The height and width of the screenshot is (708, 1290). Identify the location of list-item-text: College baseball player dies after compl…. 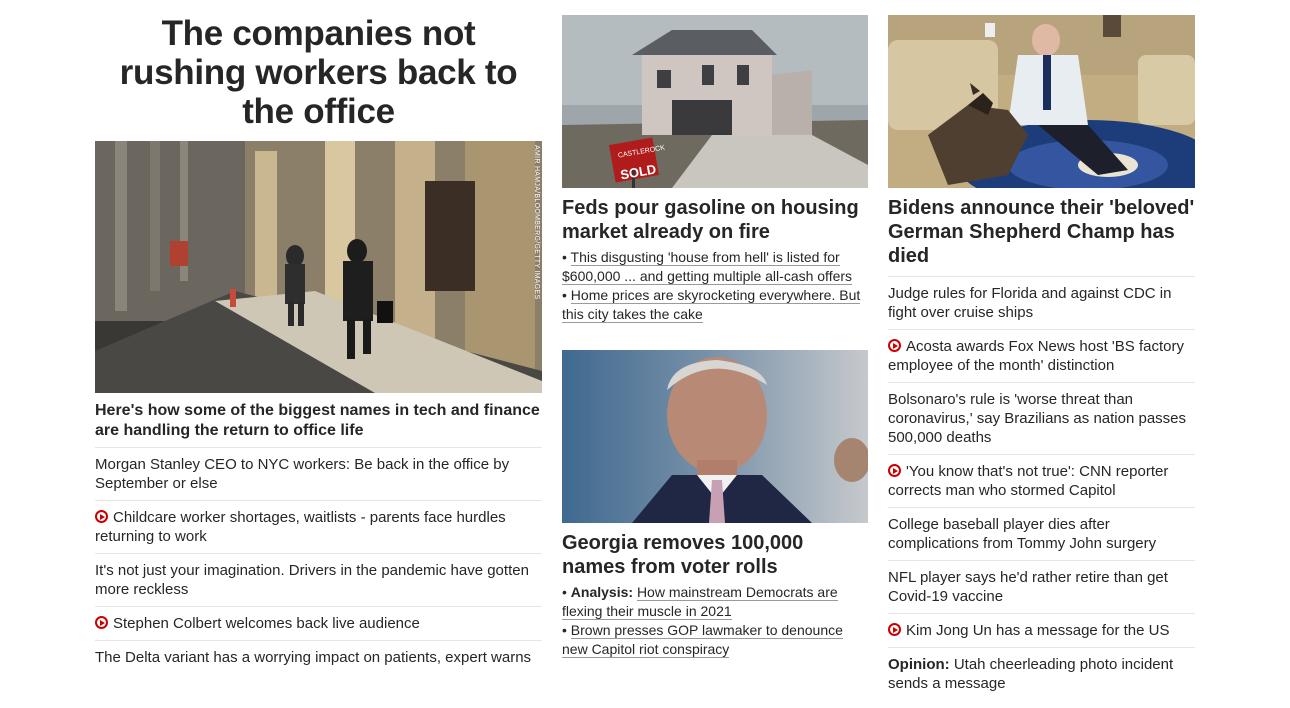
(1022, 534).